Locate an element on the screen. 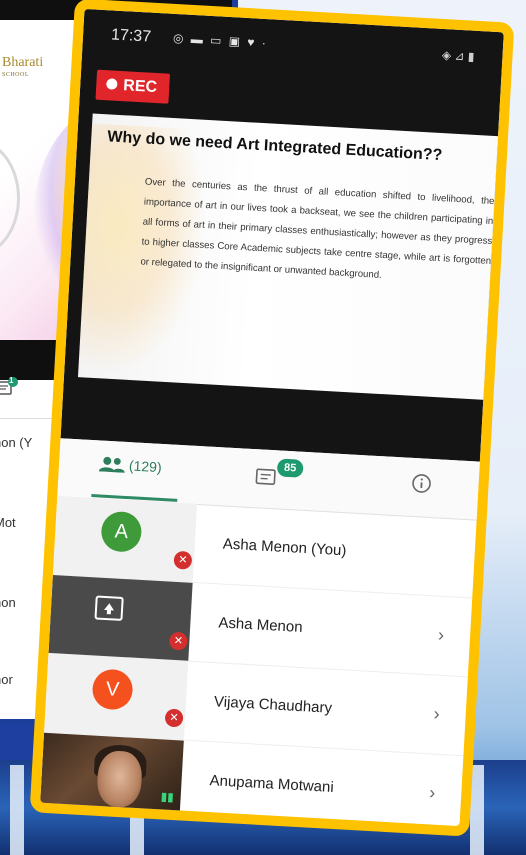 This screenshot has height=855, width=526. chat-tab: 1 is located at coordinates (10, 386).